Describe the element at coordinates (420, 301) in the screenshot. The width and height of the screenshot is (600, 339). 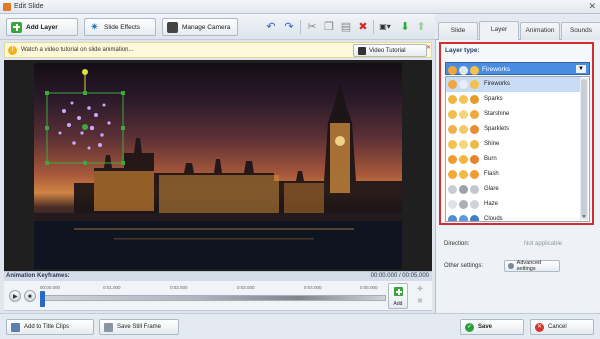
I see `keyframe-delete-icon: ✖` at that location.